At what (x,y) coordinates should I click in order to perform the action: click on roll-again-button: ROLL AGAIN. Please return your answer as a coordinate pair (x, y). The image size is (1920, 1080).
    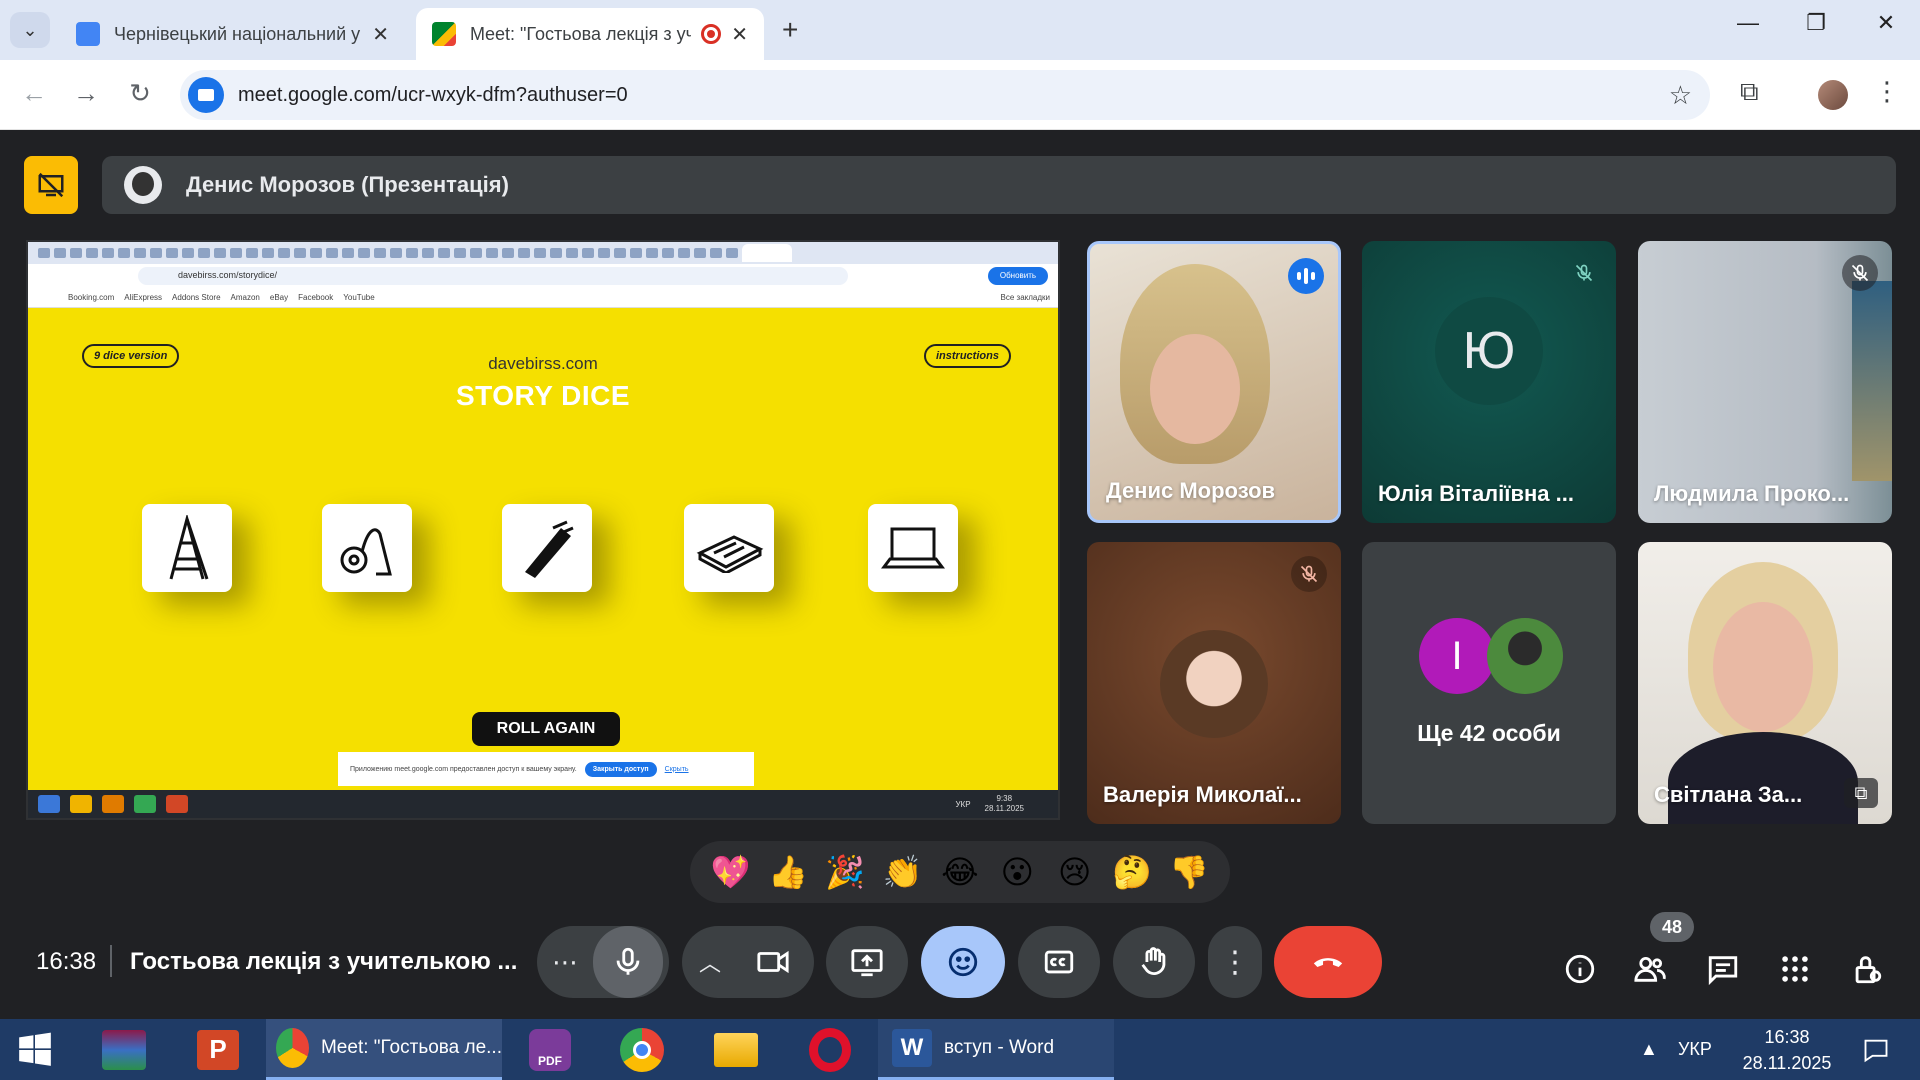
    Looking at the image, I should click on (546, 729).